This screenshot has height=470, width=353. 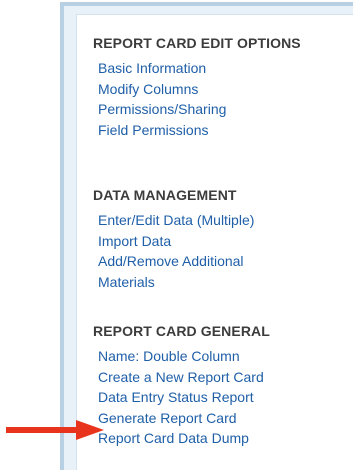 What do you see at coordinates (193, 271) in the screenshot?
I see `menu-item-add-remove-materials: Add/Remove Additional Materials` at bounding box center [193, 271].